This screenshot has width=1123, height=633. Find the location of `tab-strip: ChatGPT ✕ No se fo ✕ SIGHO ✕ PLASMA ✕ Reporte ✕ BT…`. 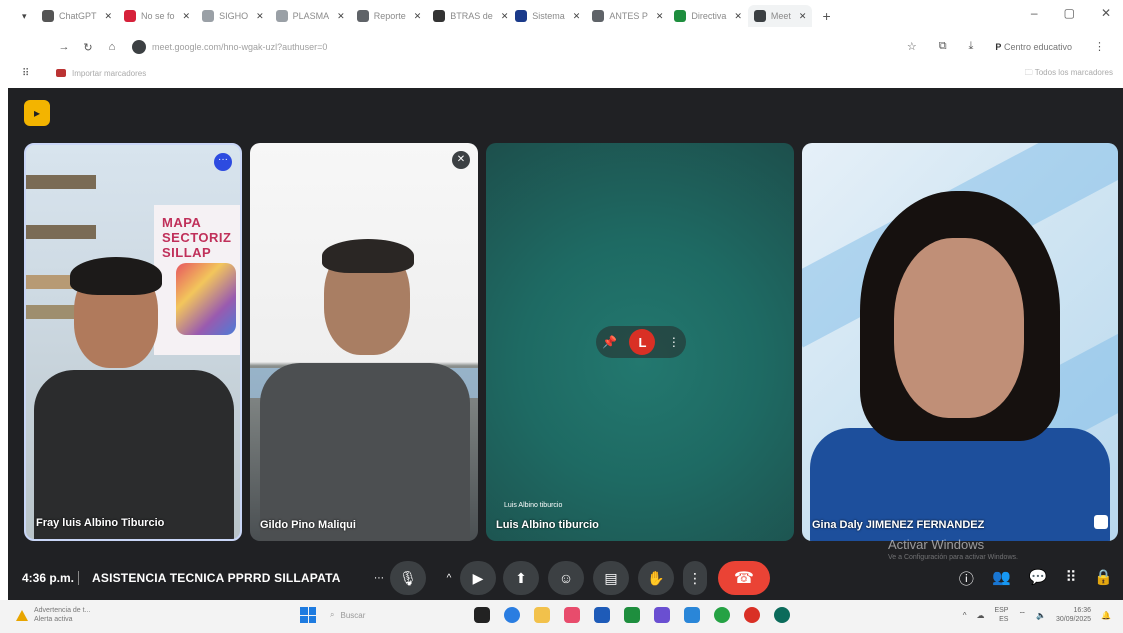

tab-strip: ChatGPT ✕ No se fo ✕ SIGHO ✕ PLASMA ✕ Reporte ✕ BT… is located at coordinates (424, 16).